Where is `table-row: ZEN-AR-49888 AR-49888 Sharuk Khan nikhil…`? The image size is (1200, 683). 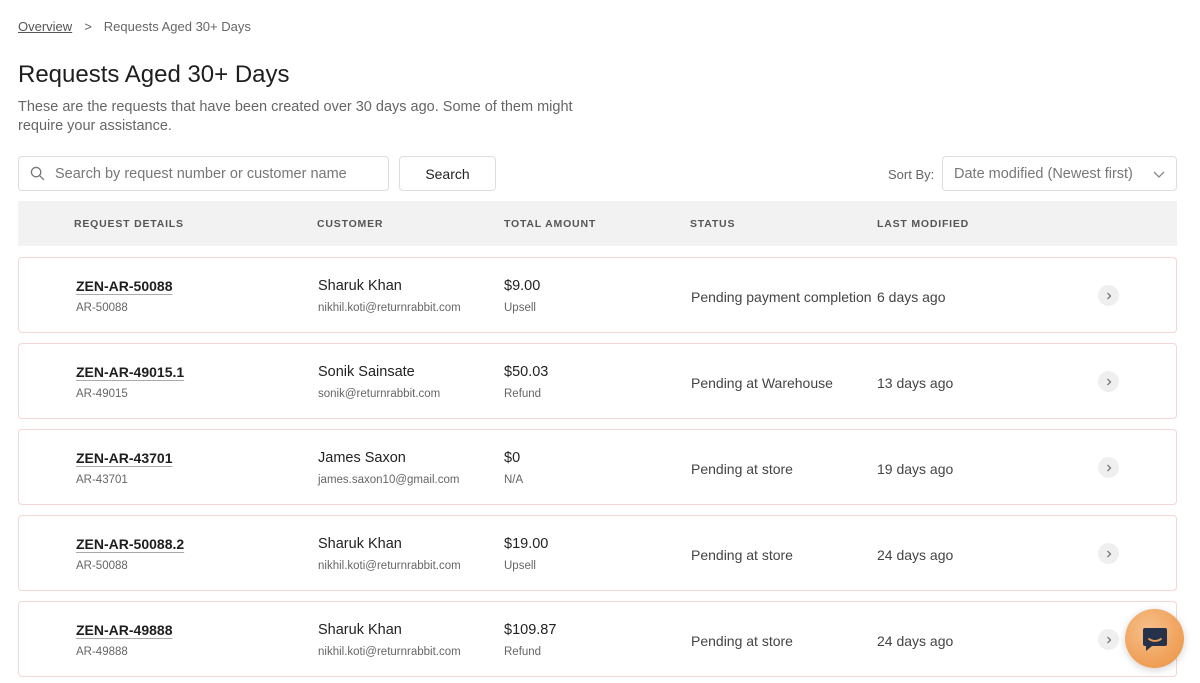
table-row: ZEN-AR-49888 AR-49888 Sharuk Khan nikhil… is located at coordinates (597, 639).